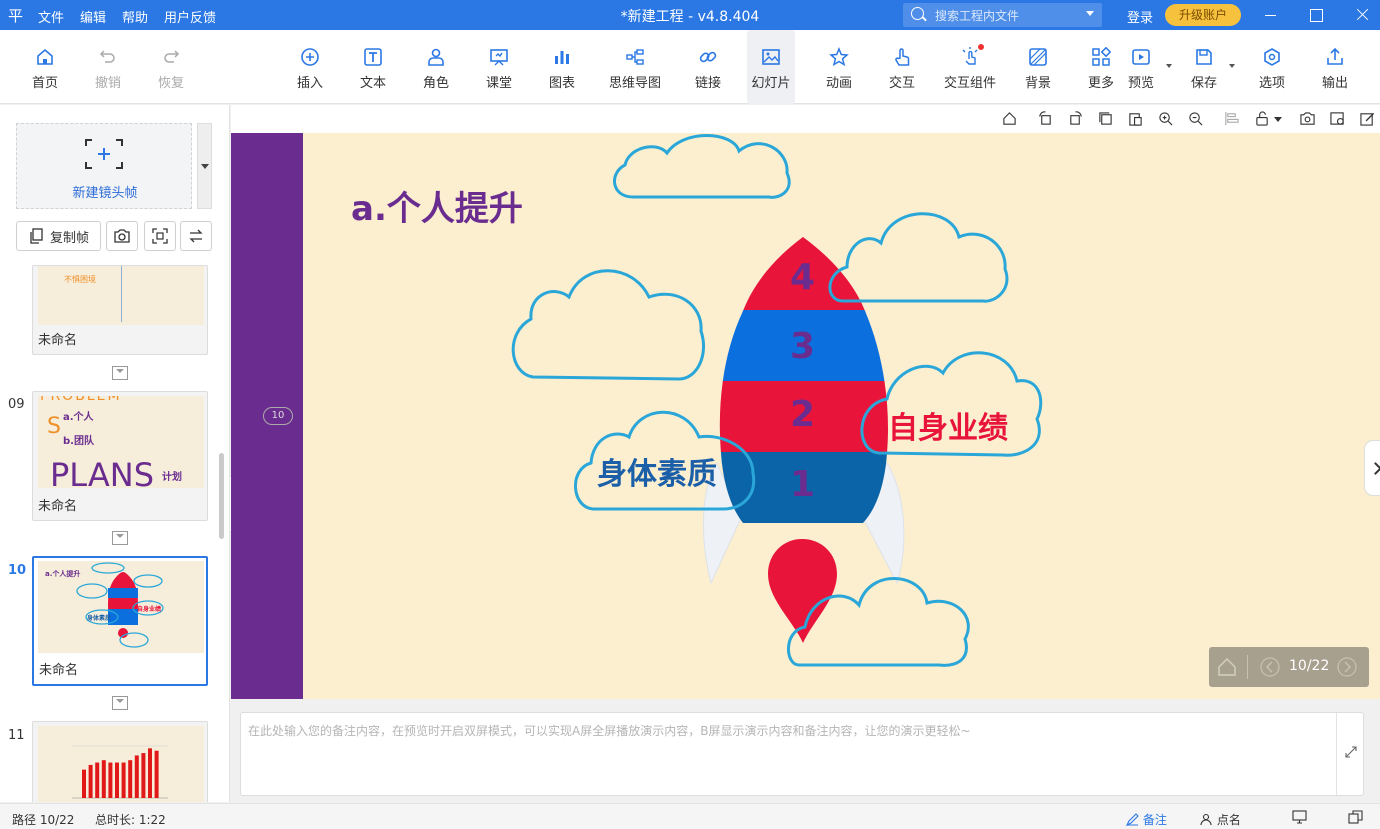  Describe the element at coordinates (120, 310) in the screenshot. I see `frame-thumbnail-8: 不惧困境 未命名` at that location.